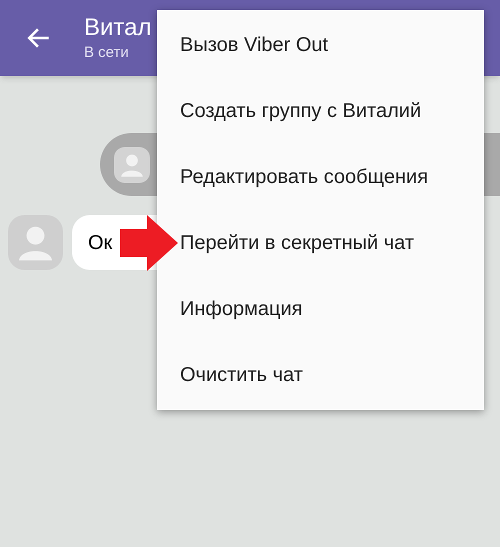  I want to click on message-text: Ок, so click(100, 243).